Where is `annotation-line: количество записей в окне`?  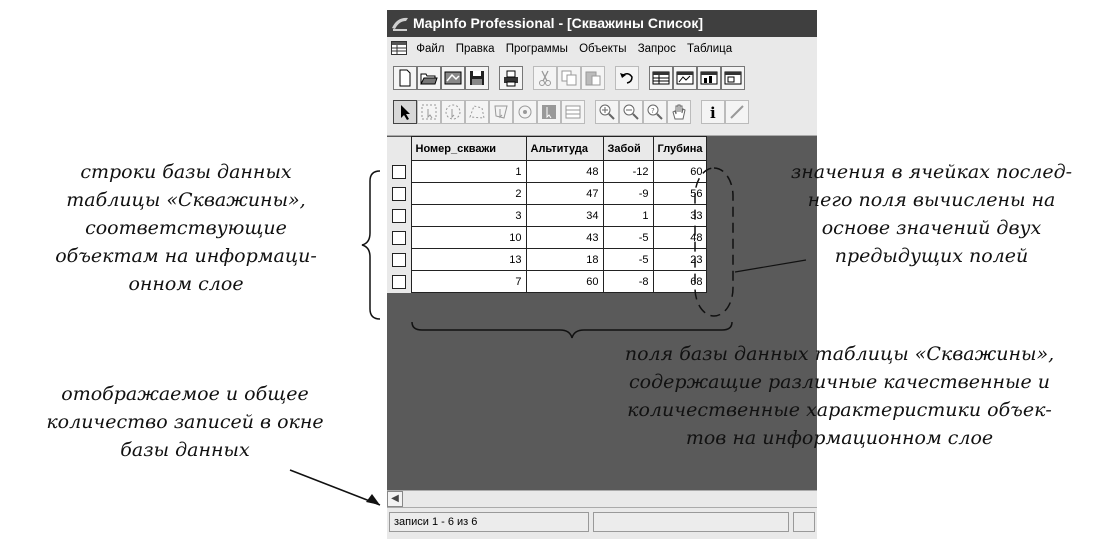 annotation-line: количество записей в окне is located at coordinates (185, 422).